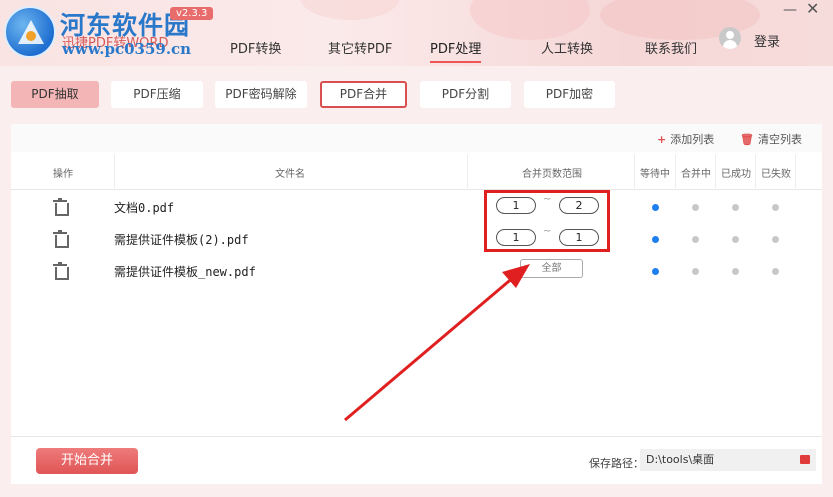 The image size is (833, 497). What do you see at coordinates (416, 460) in the screenshot?
I see `footer-bar: 开始合并 保存路径： D:\tools\桌面` at bounding box center [416, 460].